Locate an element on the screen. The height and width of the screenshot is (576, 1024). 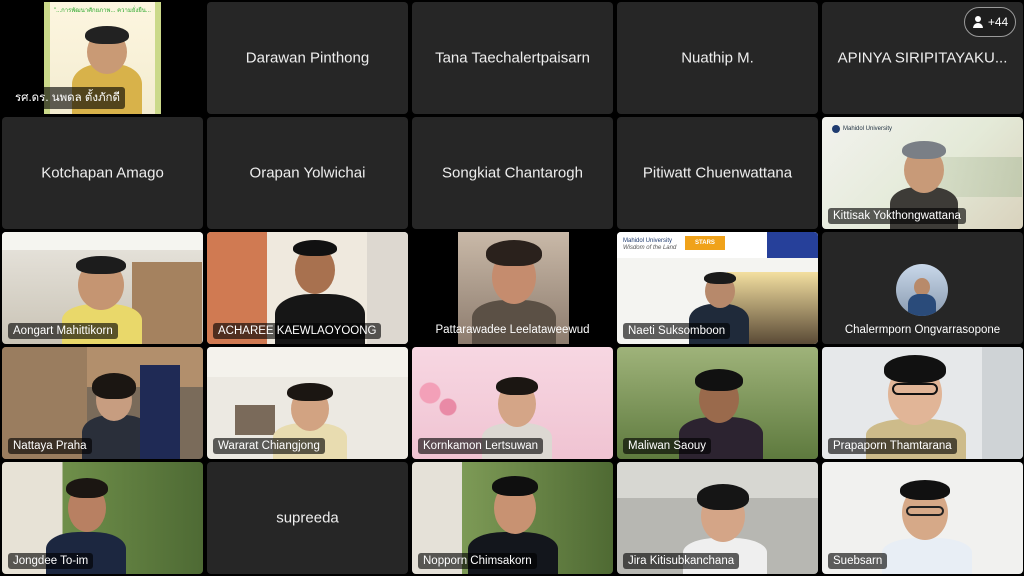
video-tile-9: Pitiwatt Chuenwattana is located at coordinates (717, 173).